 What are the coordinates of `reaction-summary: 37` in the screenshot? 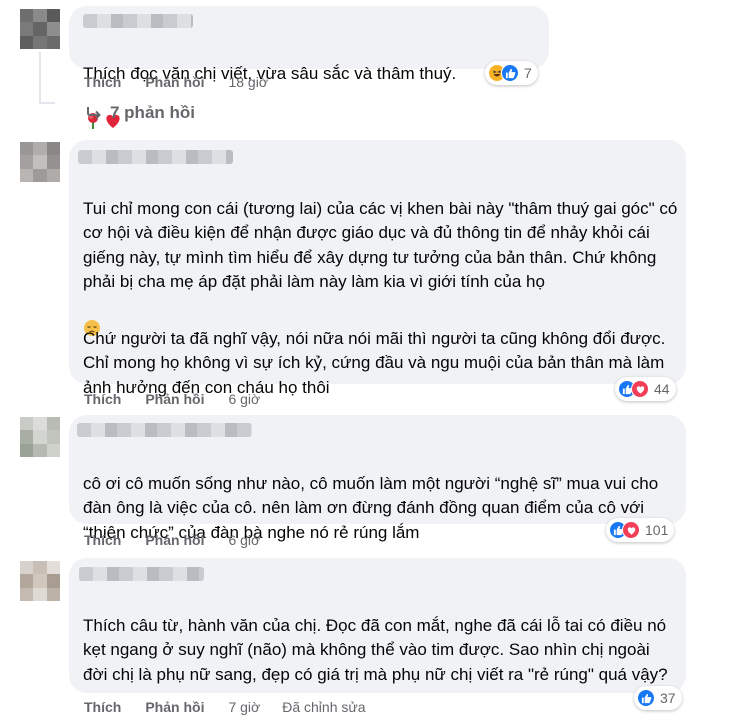 It's located at (658, 698).